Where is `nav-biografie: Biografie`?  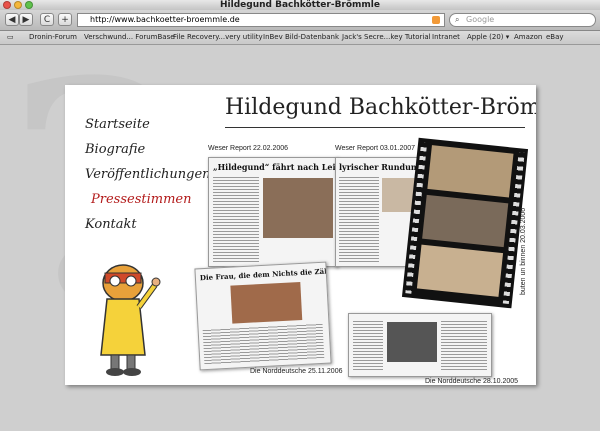 nav-biografie: Biografie is located at coordinates (115, 149).